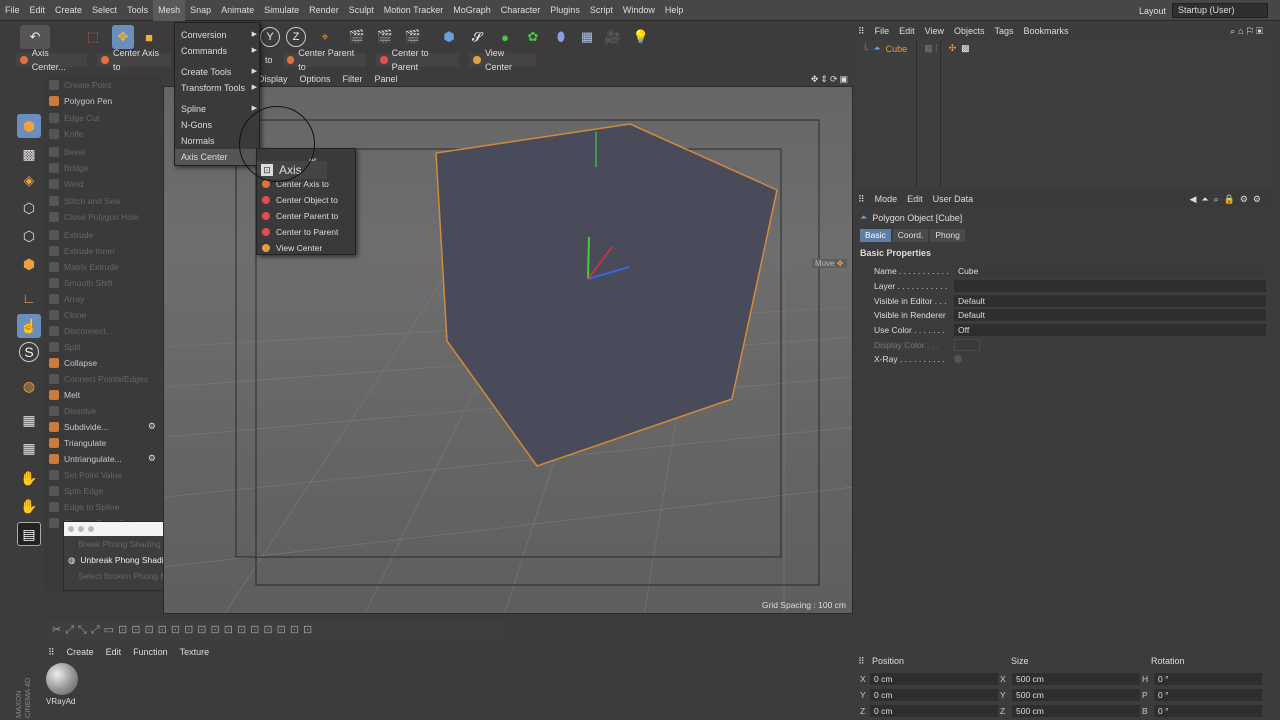 The image size is (1280, 720). Describe the element at coordinates (60, 701) in the screenshot. I see `material-name: VRayAd` at that location.